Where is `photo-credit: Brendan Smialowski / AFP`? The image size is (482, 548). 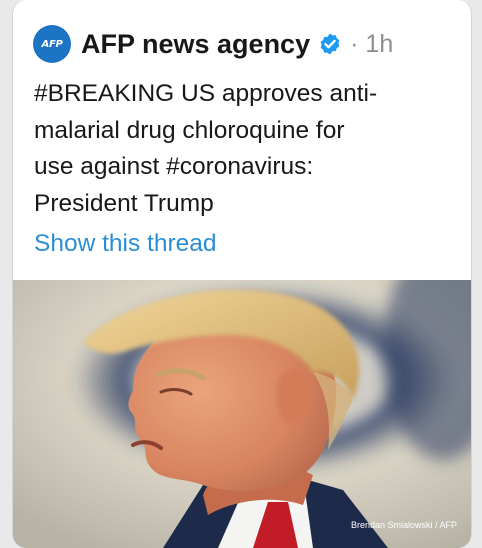
photo-credit: Brendan Smialowski / AFP is located at coordinates (403, 525).